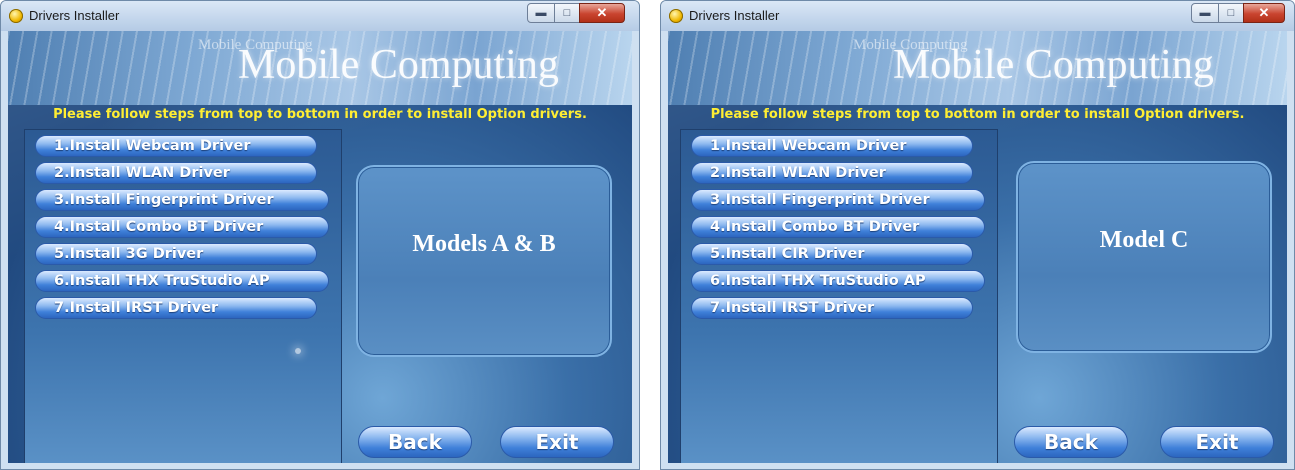 The image size is (1295, 470). What do you see at coordinates (832, 254) in the screenshot?
I see `install-cir-driver-button: 5.Install CIR Driver` at bounding box center [832, 254].